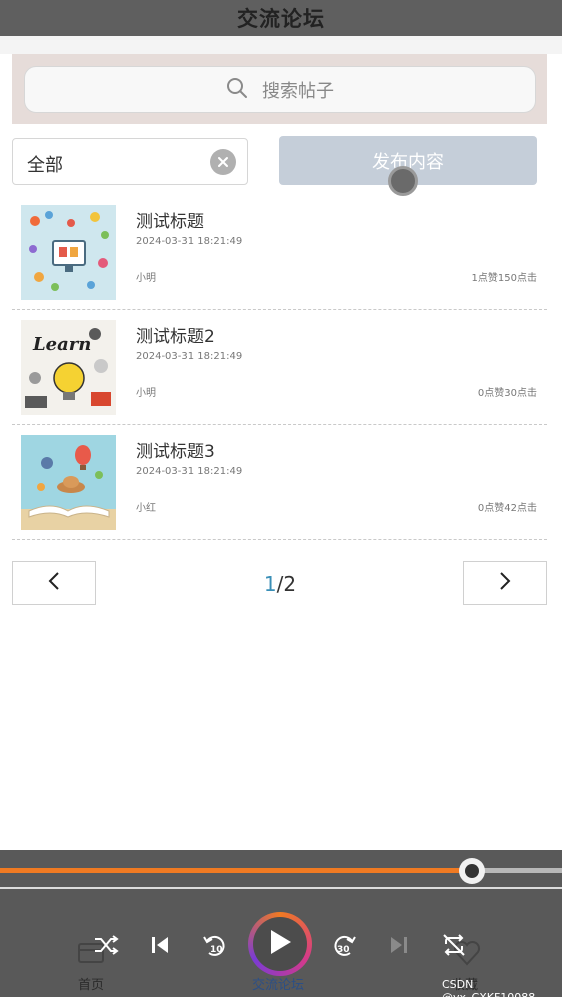 The image size is (562, 997). What do you see at coordinates (68, 367) in the screenshot?
I see `post-thumbnail: Learn` at bounding box center [68, 367].